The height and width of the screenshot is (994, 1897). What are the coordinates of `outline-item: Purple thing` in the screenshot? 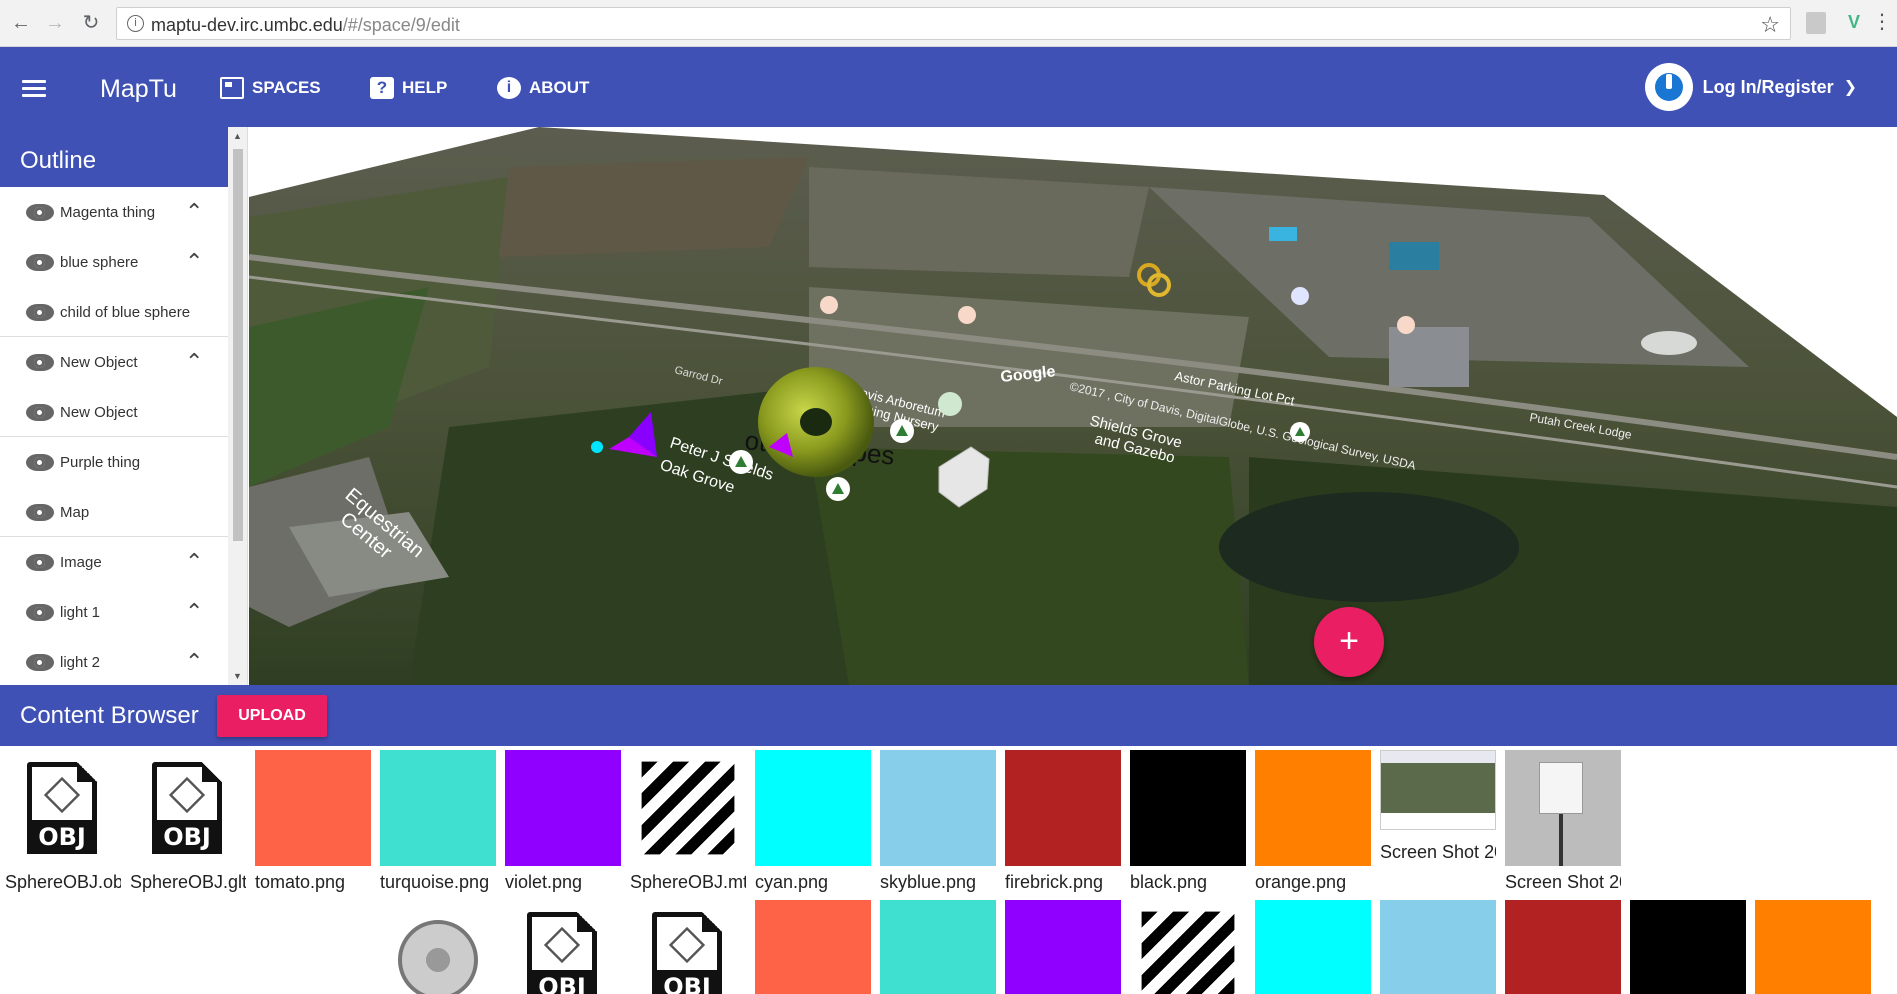 It's located at (114, 462).